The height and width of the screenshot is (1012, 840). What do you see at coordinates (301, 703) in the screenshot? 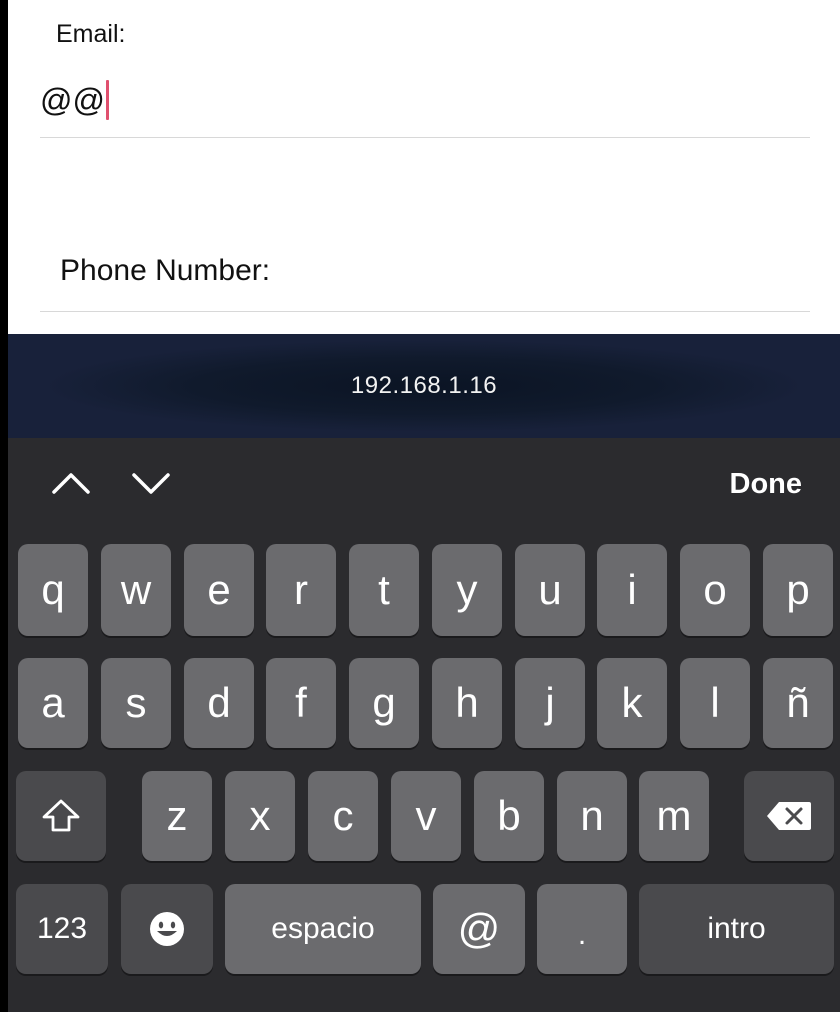
I see `key-f: f` at bounding box center [301, 703].